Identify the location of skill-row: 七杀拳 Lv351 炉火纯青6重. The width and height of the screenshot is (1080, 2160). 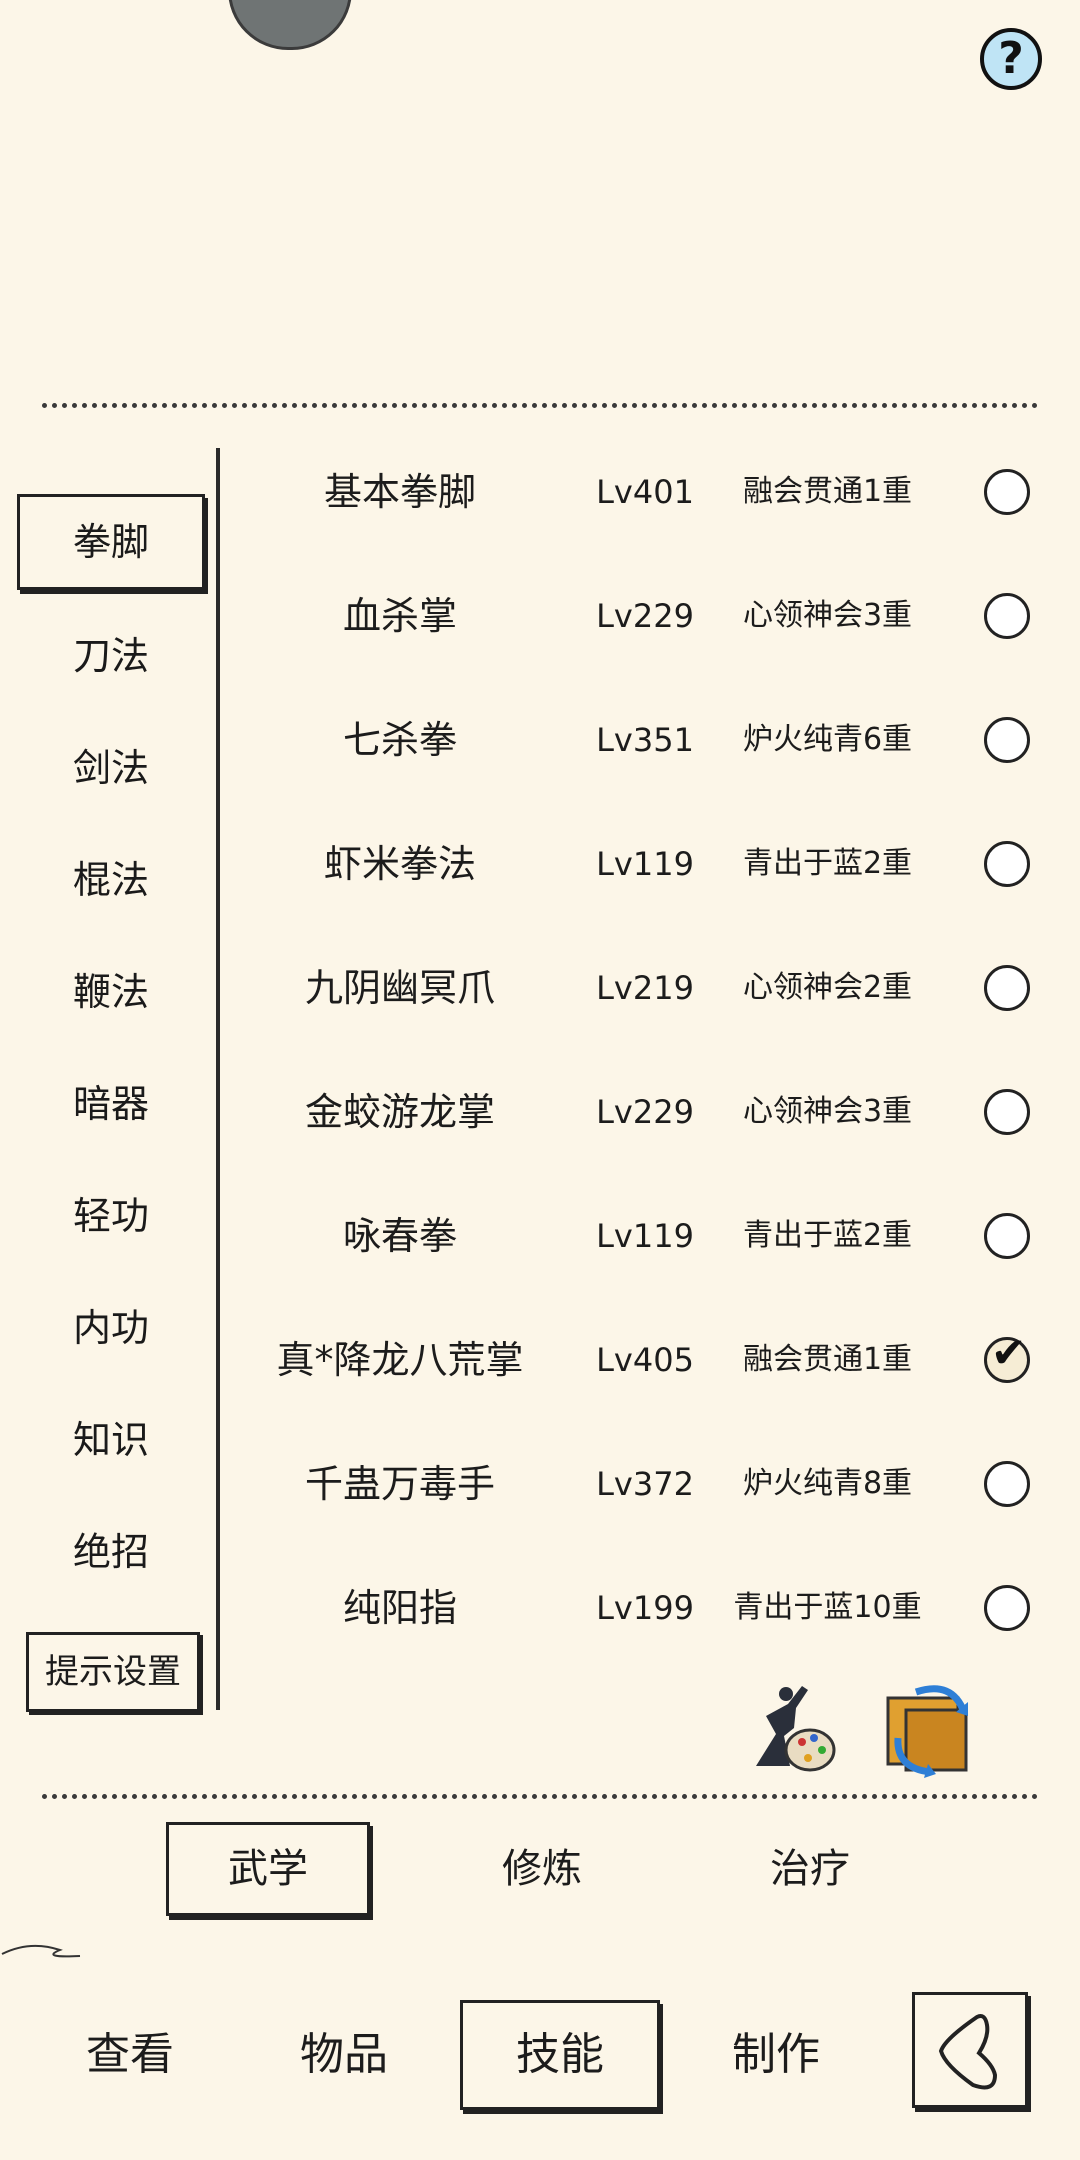
(640, 740).